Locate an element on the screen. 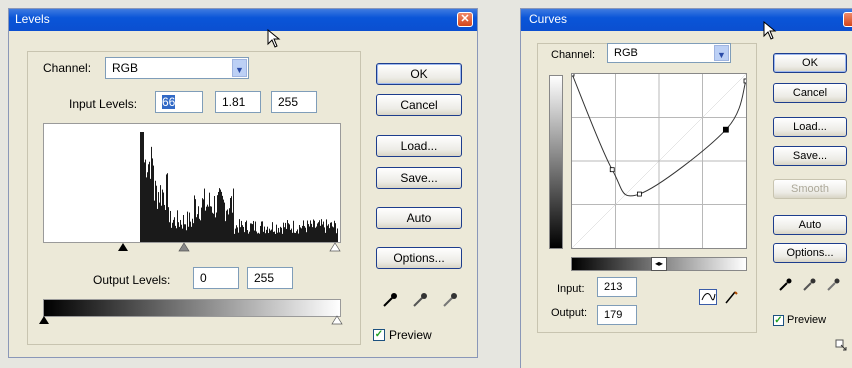 Image resolution: width=852 pixels, height=368 pixels. input-levels-label: Input Levels: is located at coordinates (103, 104).